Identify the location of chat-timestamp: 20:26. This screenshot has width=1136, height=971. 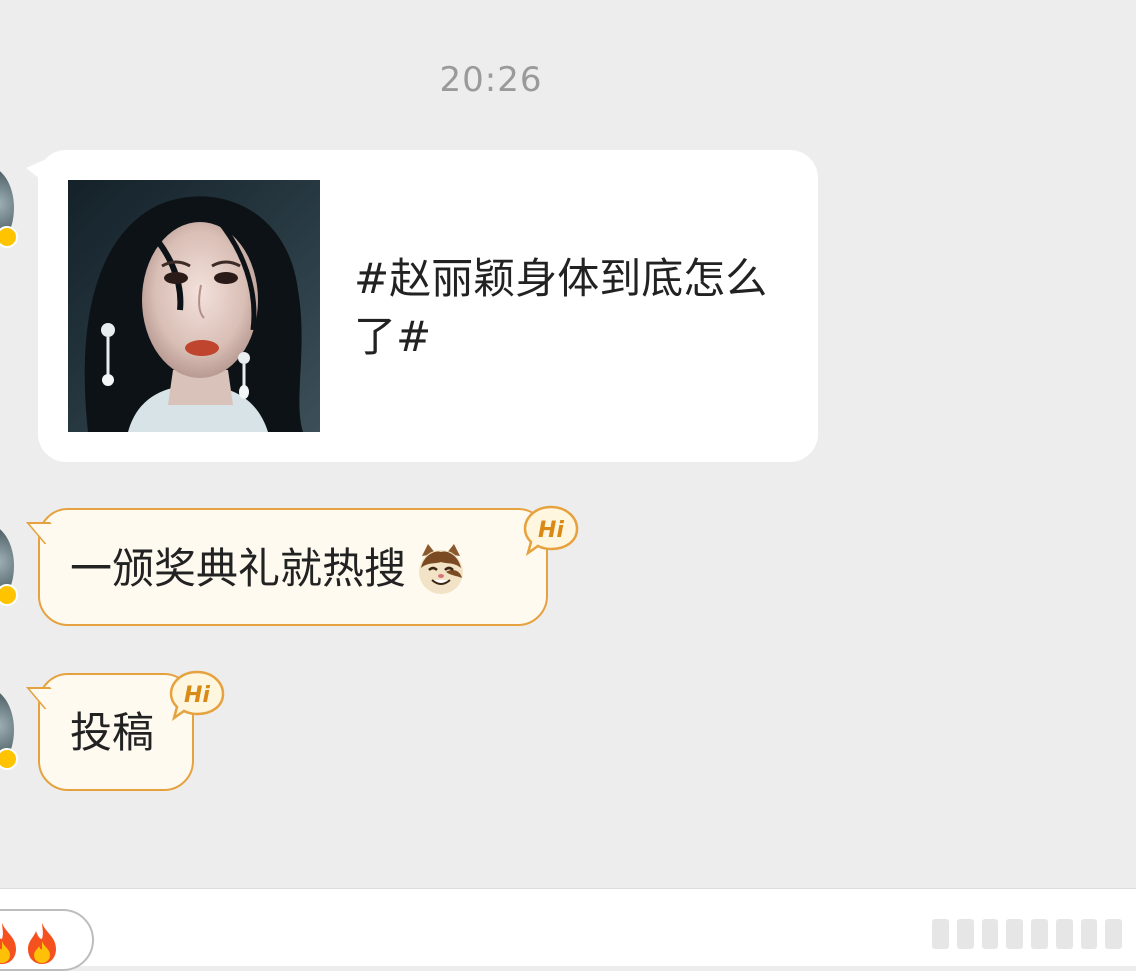
(491, 80).